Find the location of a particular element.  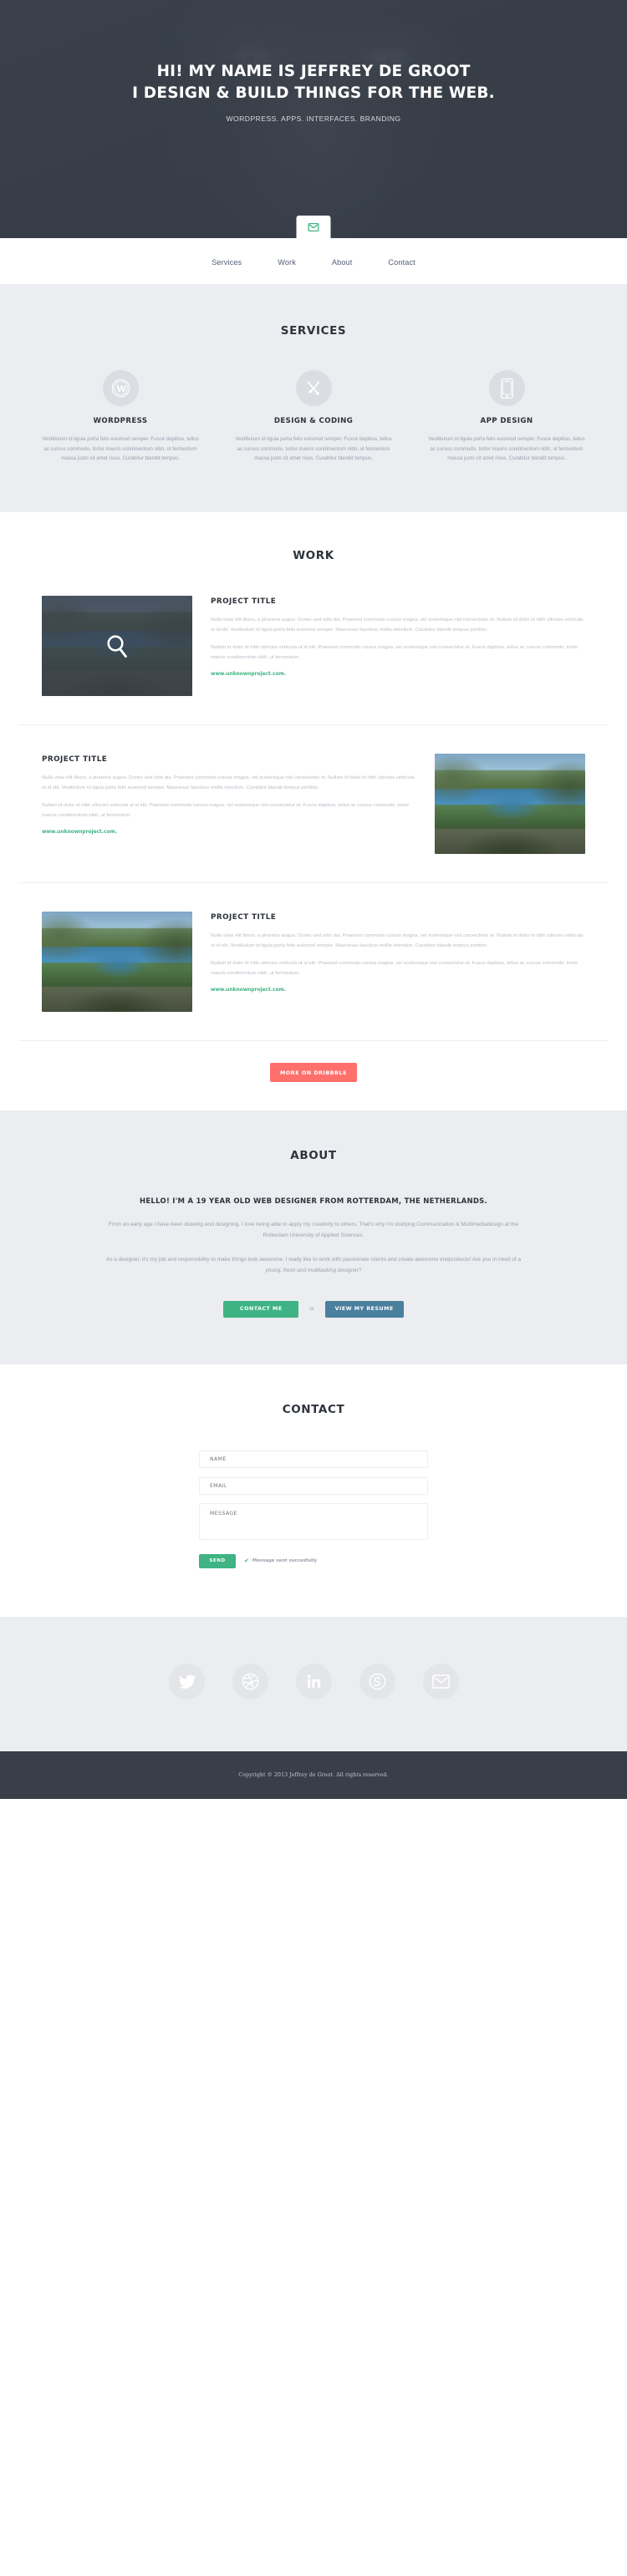

dribbble-icon is located at coordinates (250, 1681).